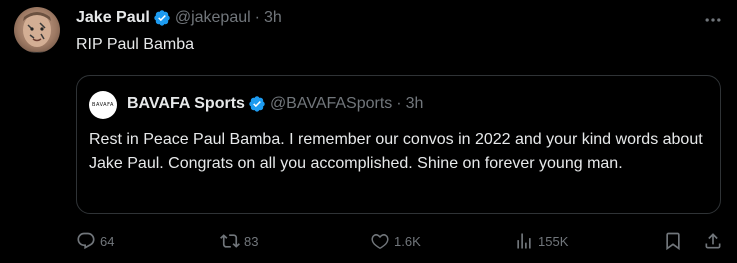 The image size is (737, 263). Describe the element at coordinates (251, 241) in the screenshot. I see `retweet-count: 83` at that location.